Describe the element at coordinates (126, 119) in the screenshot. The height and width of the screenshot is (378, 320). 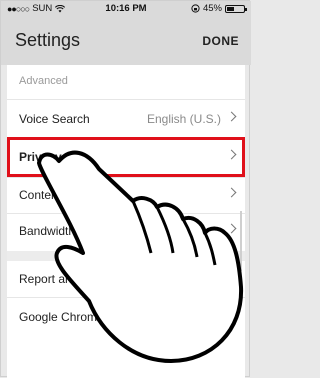
I see `voice-search-row: Voice Search English (U.S.)` at that location.